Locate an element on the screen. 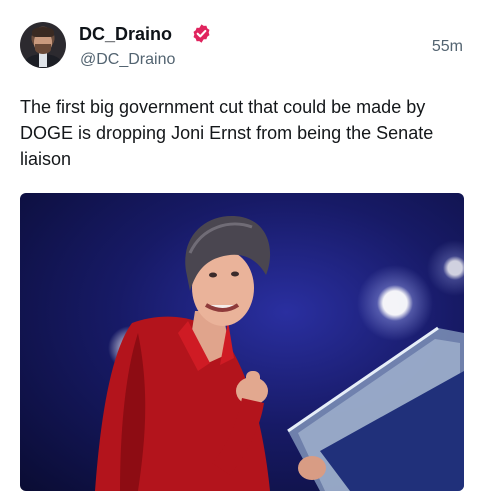  author-avatar is located at coordinates (43, 45).